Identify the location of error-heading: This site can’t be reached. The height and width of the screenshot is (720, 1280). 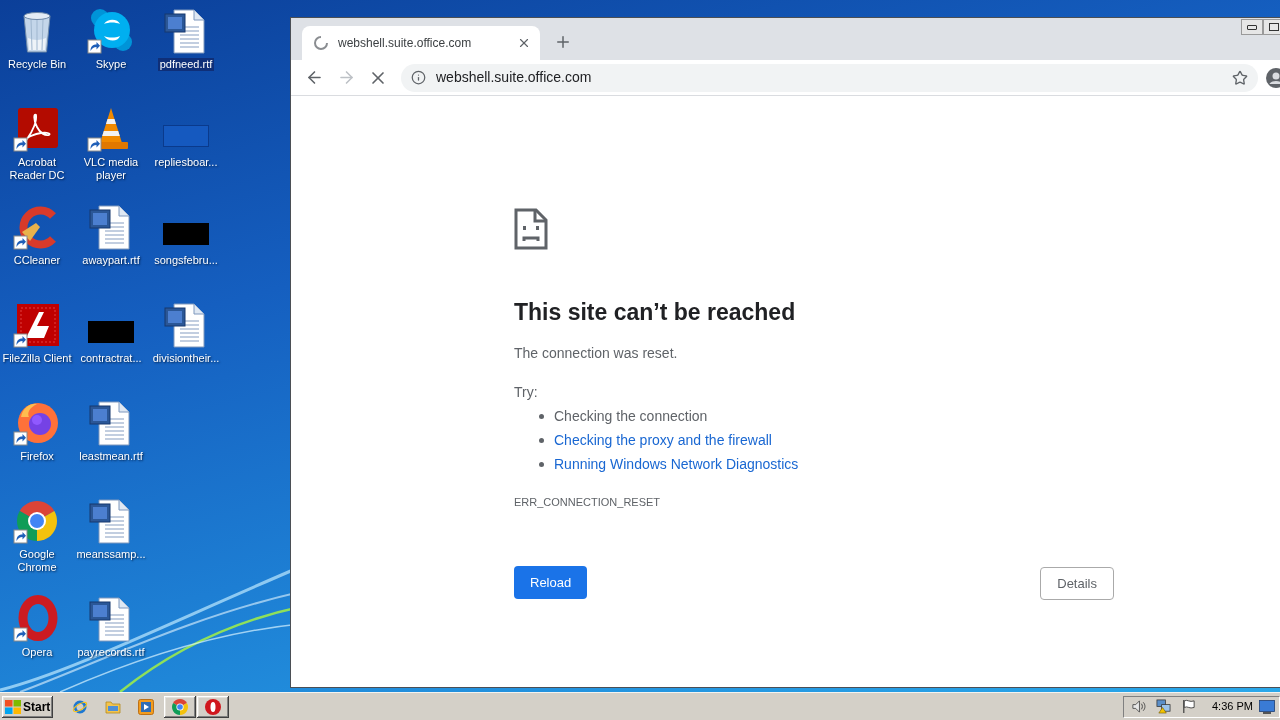
(655, 312).